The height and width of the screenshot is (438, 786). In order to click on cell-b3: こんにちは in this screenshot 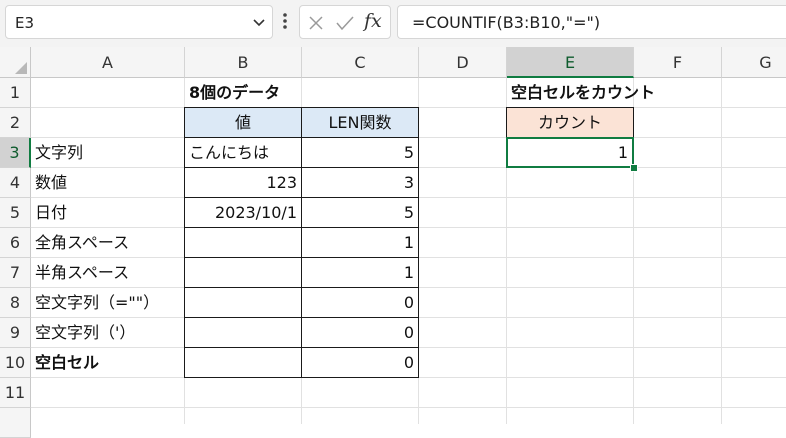, I will do `click(243, 152)`.